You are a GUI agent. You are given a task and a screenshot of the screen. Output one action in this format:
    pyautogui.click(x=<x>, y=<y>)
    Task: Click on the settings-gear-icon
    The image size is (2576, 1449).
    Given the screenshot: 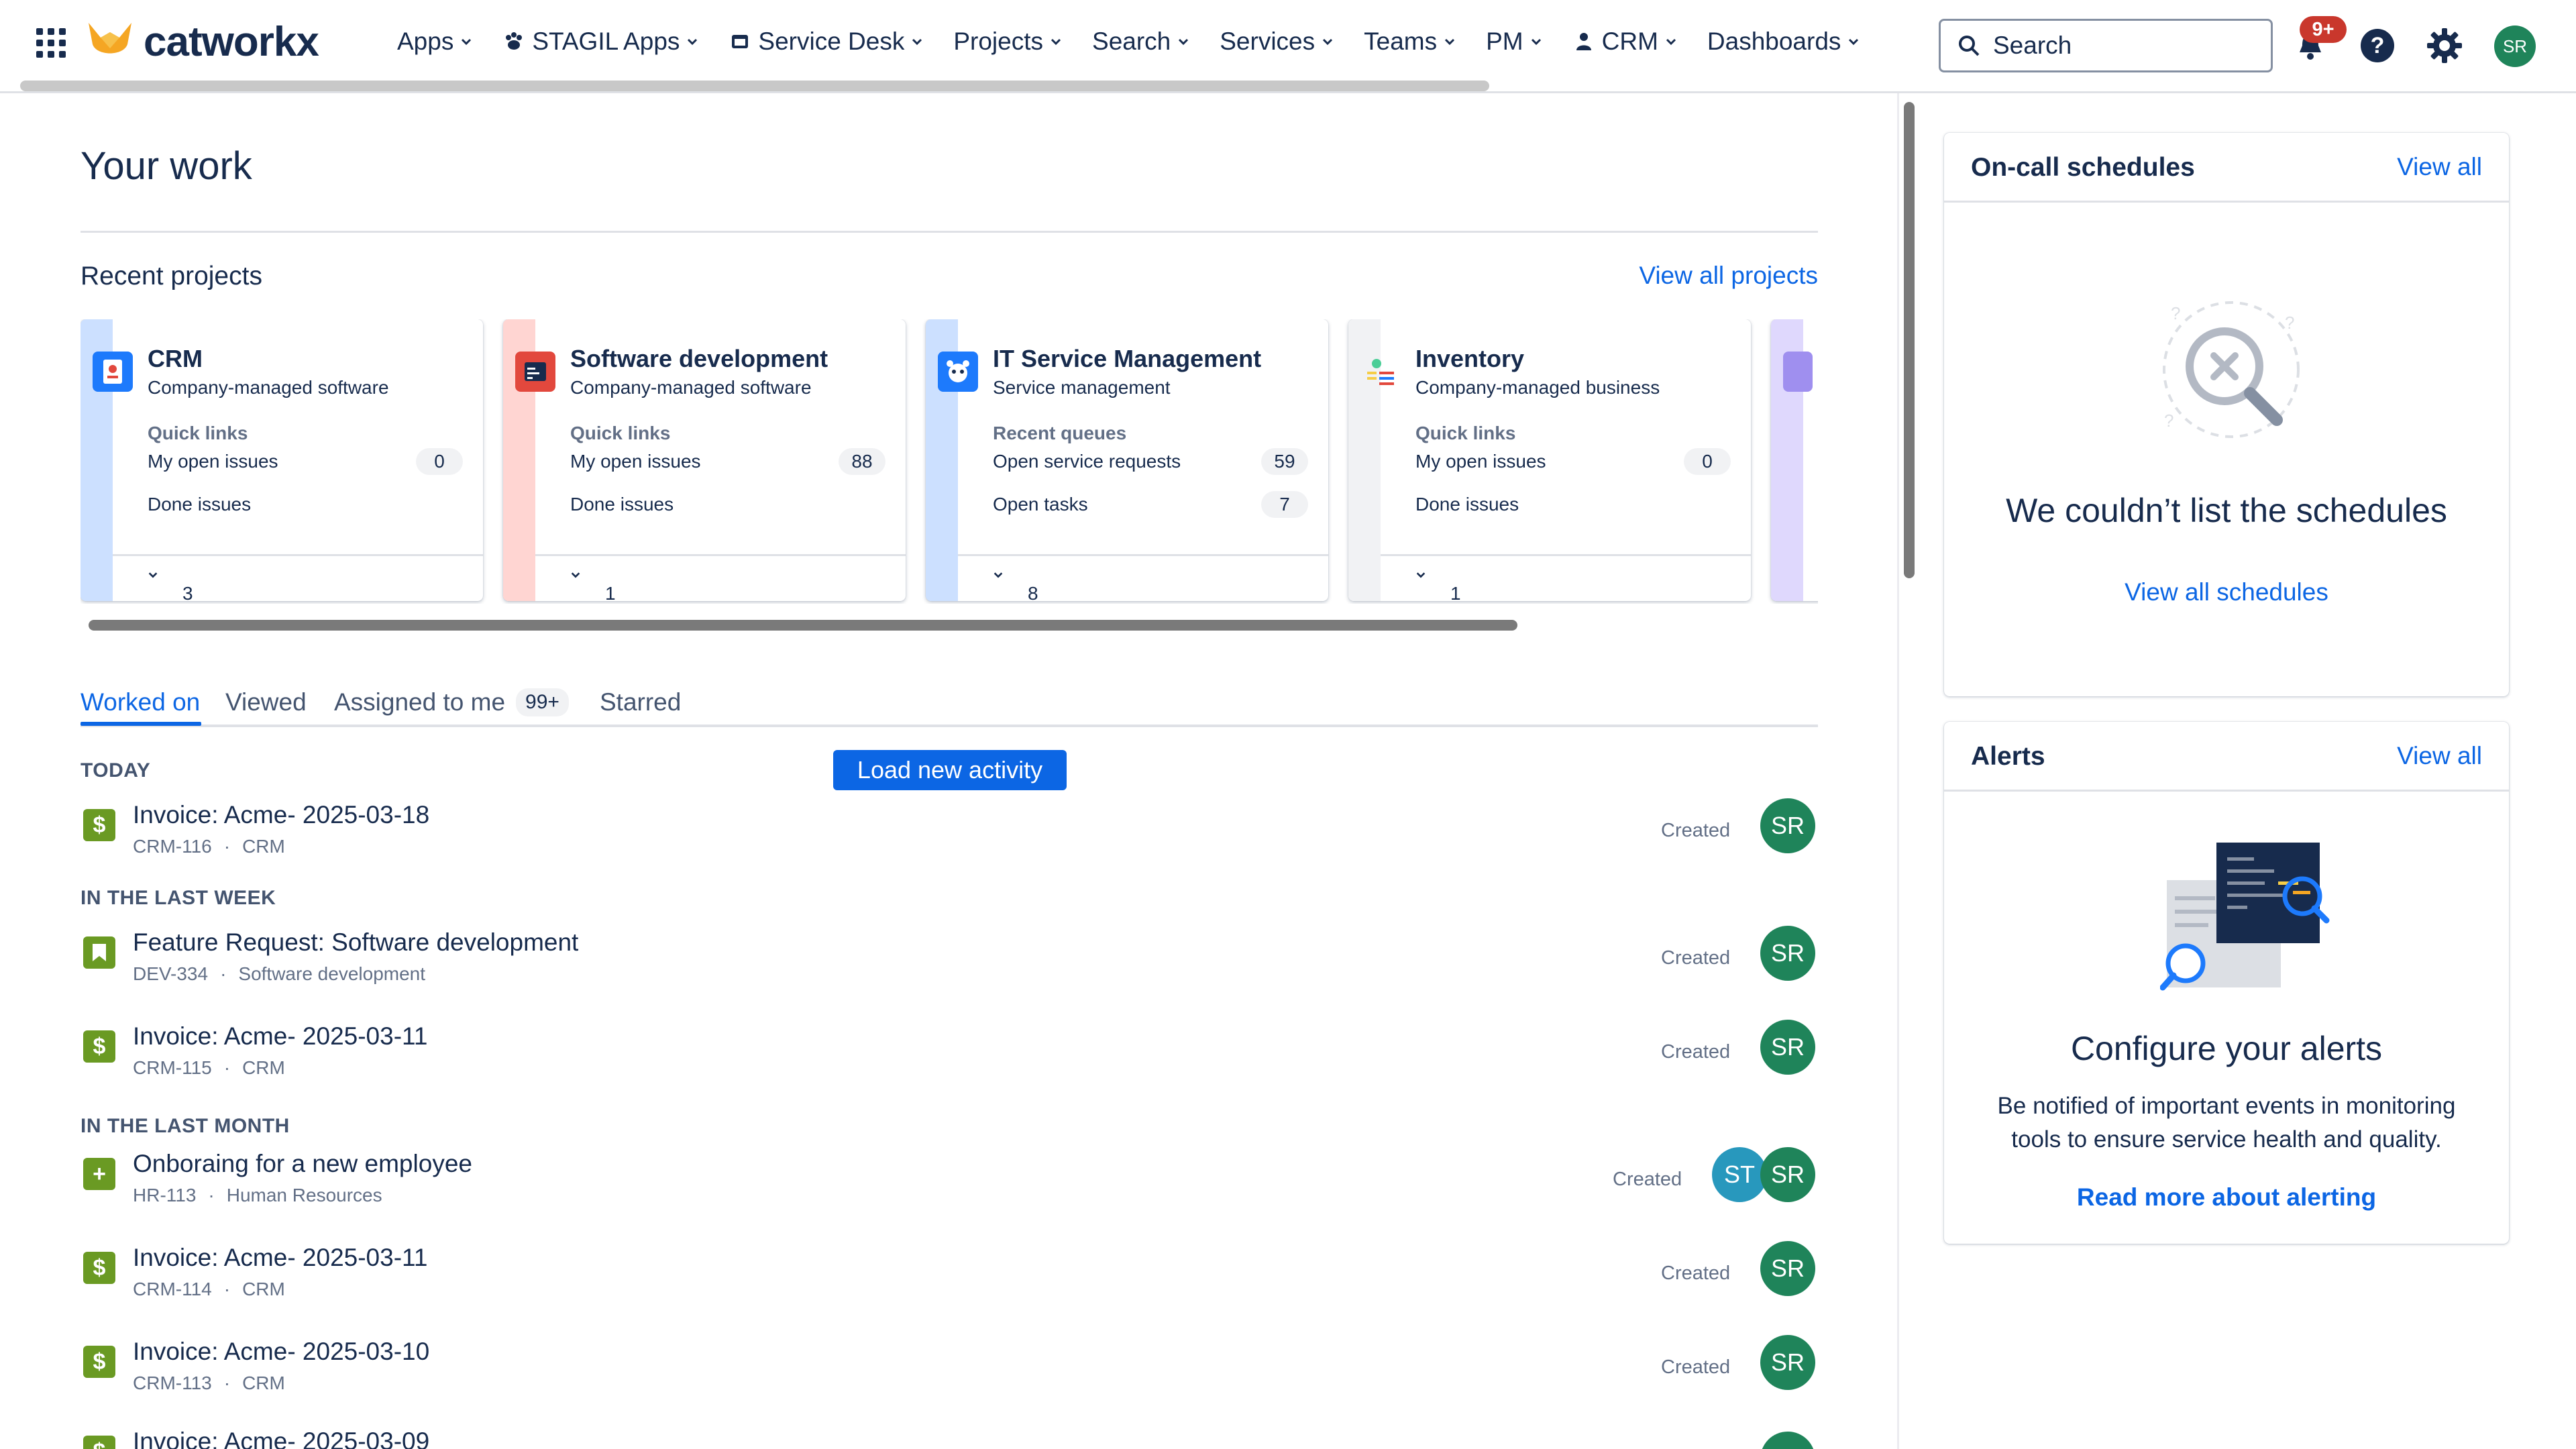 What is the action you would take?
    pyautogui.click(x=2444, y=45)
    